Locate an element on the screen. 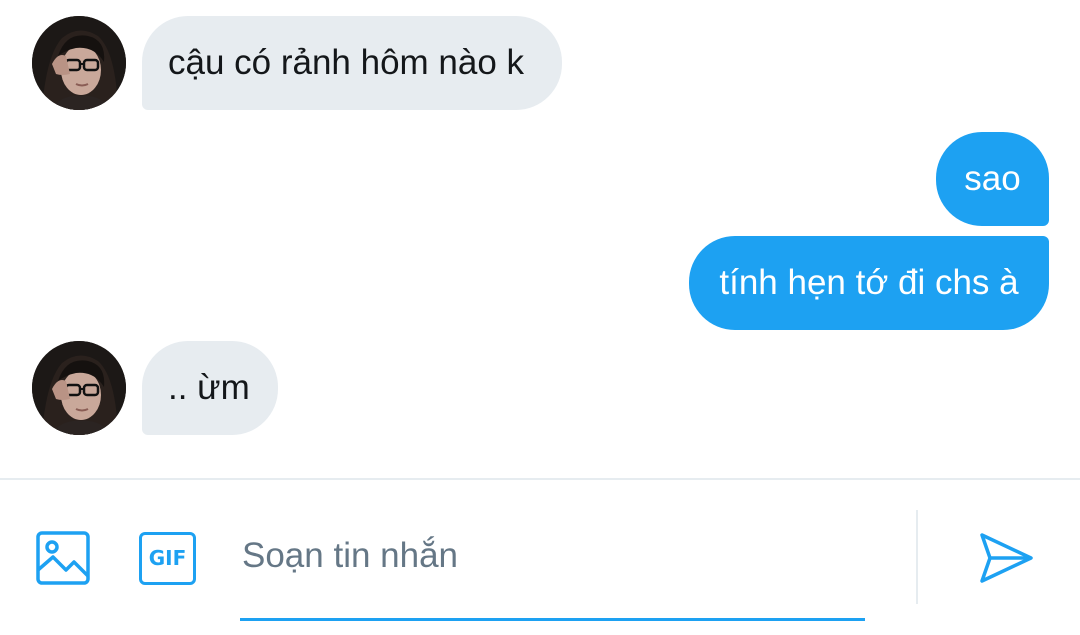  send-button is located at coordinates (1006, 558).